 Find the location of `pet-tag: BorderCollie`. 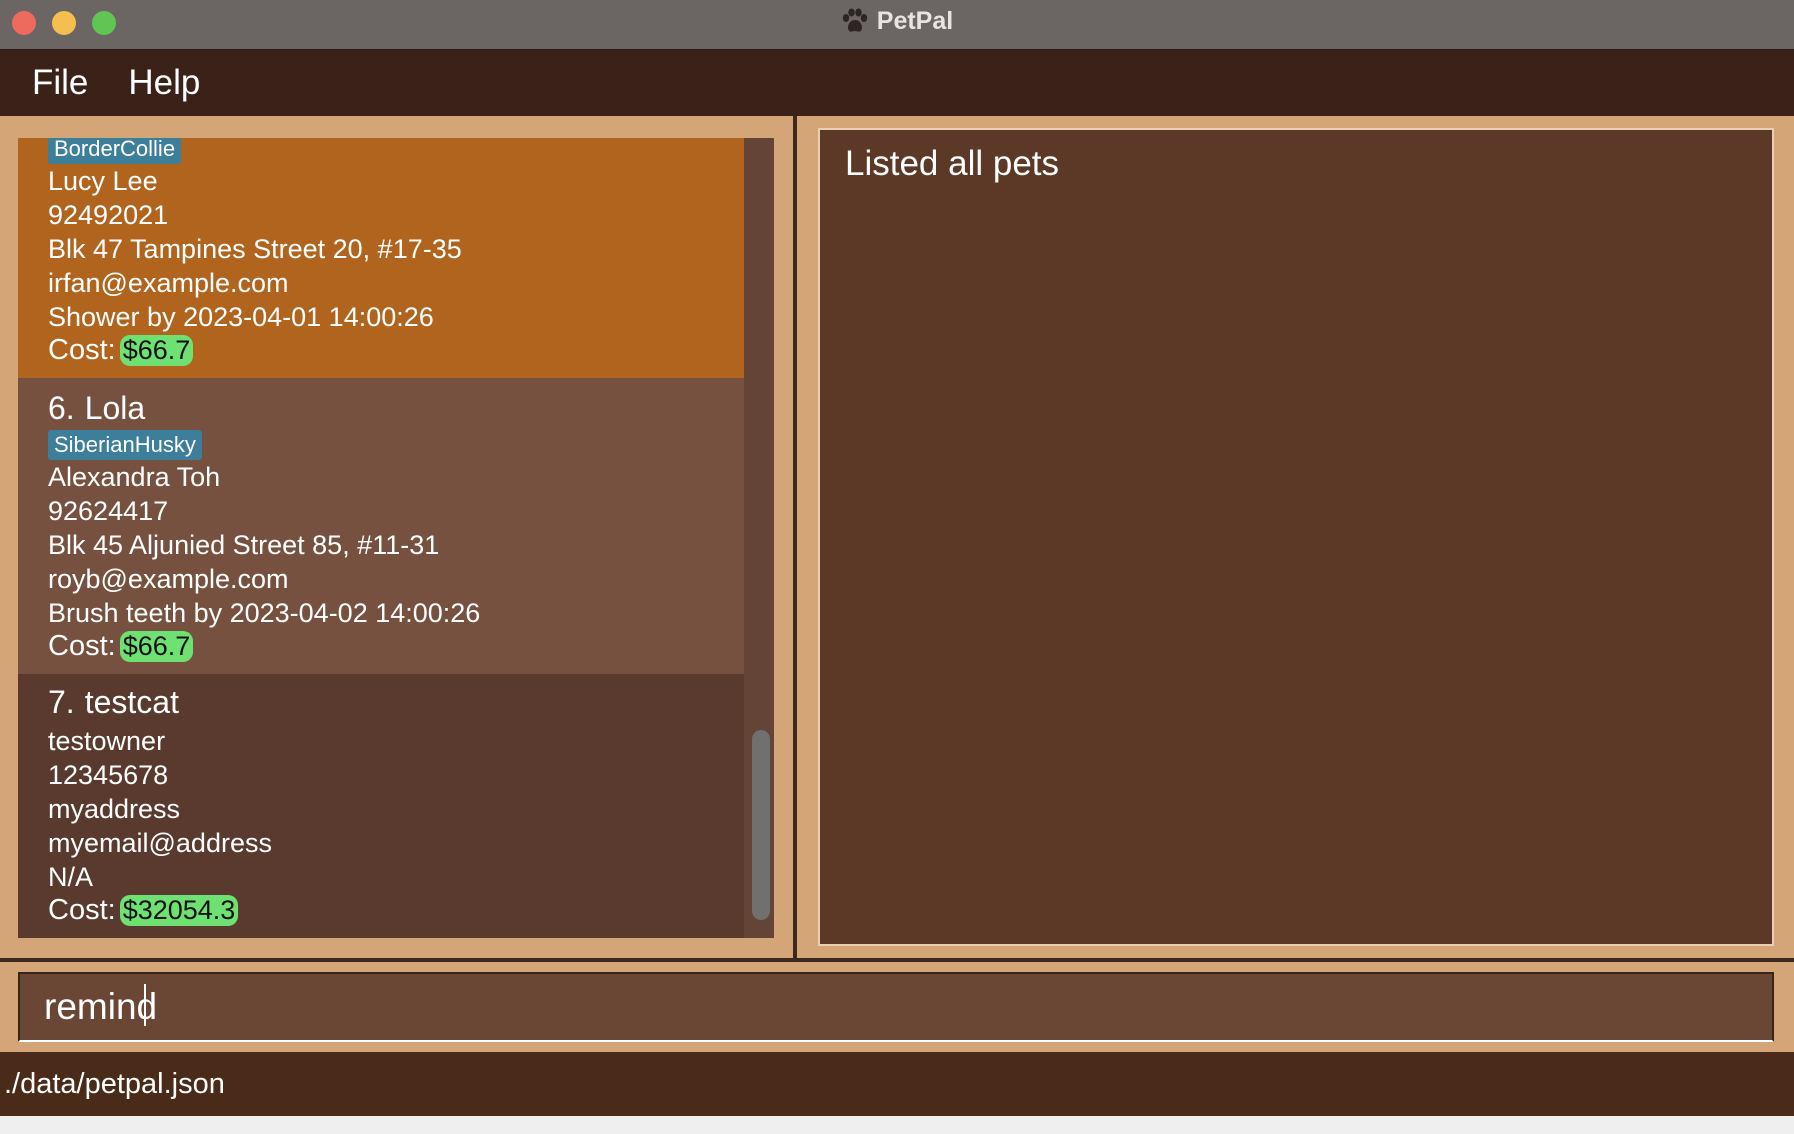

pet-tag: BorderCollie is located at coordinates (115, 151).